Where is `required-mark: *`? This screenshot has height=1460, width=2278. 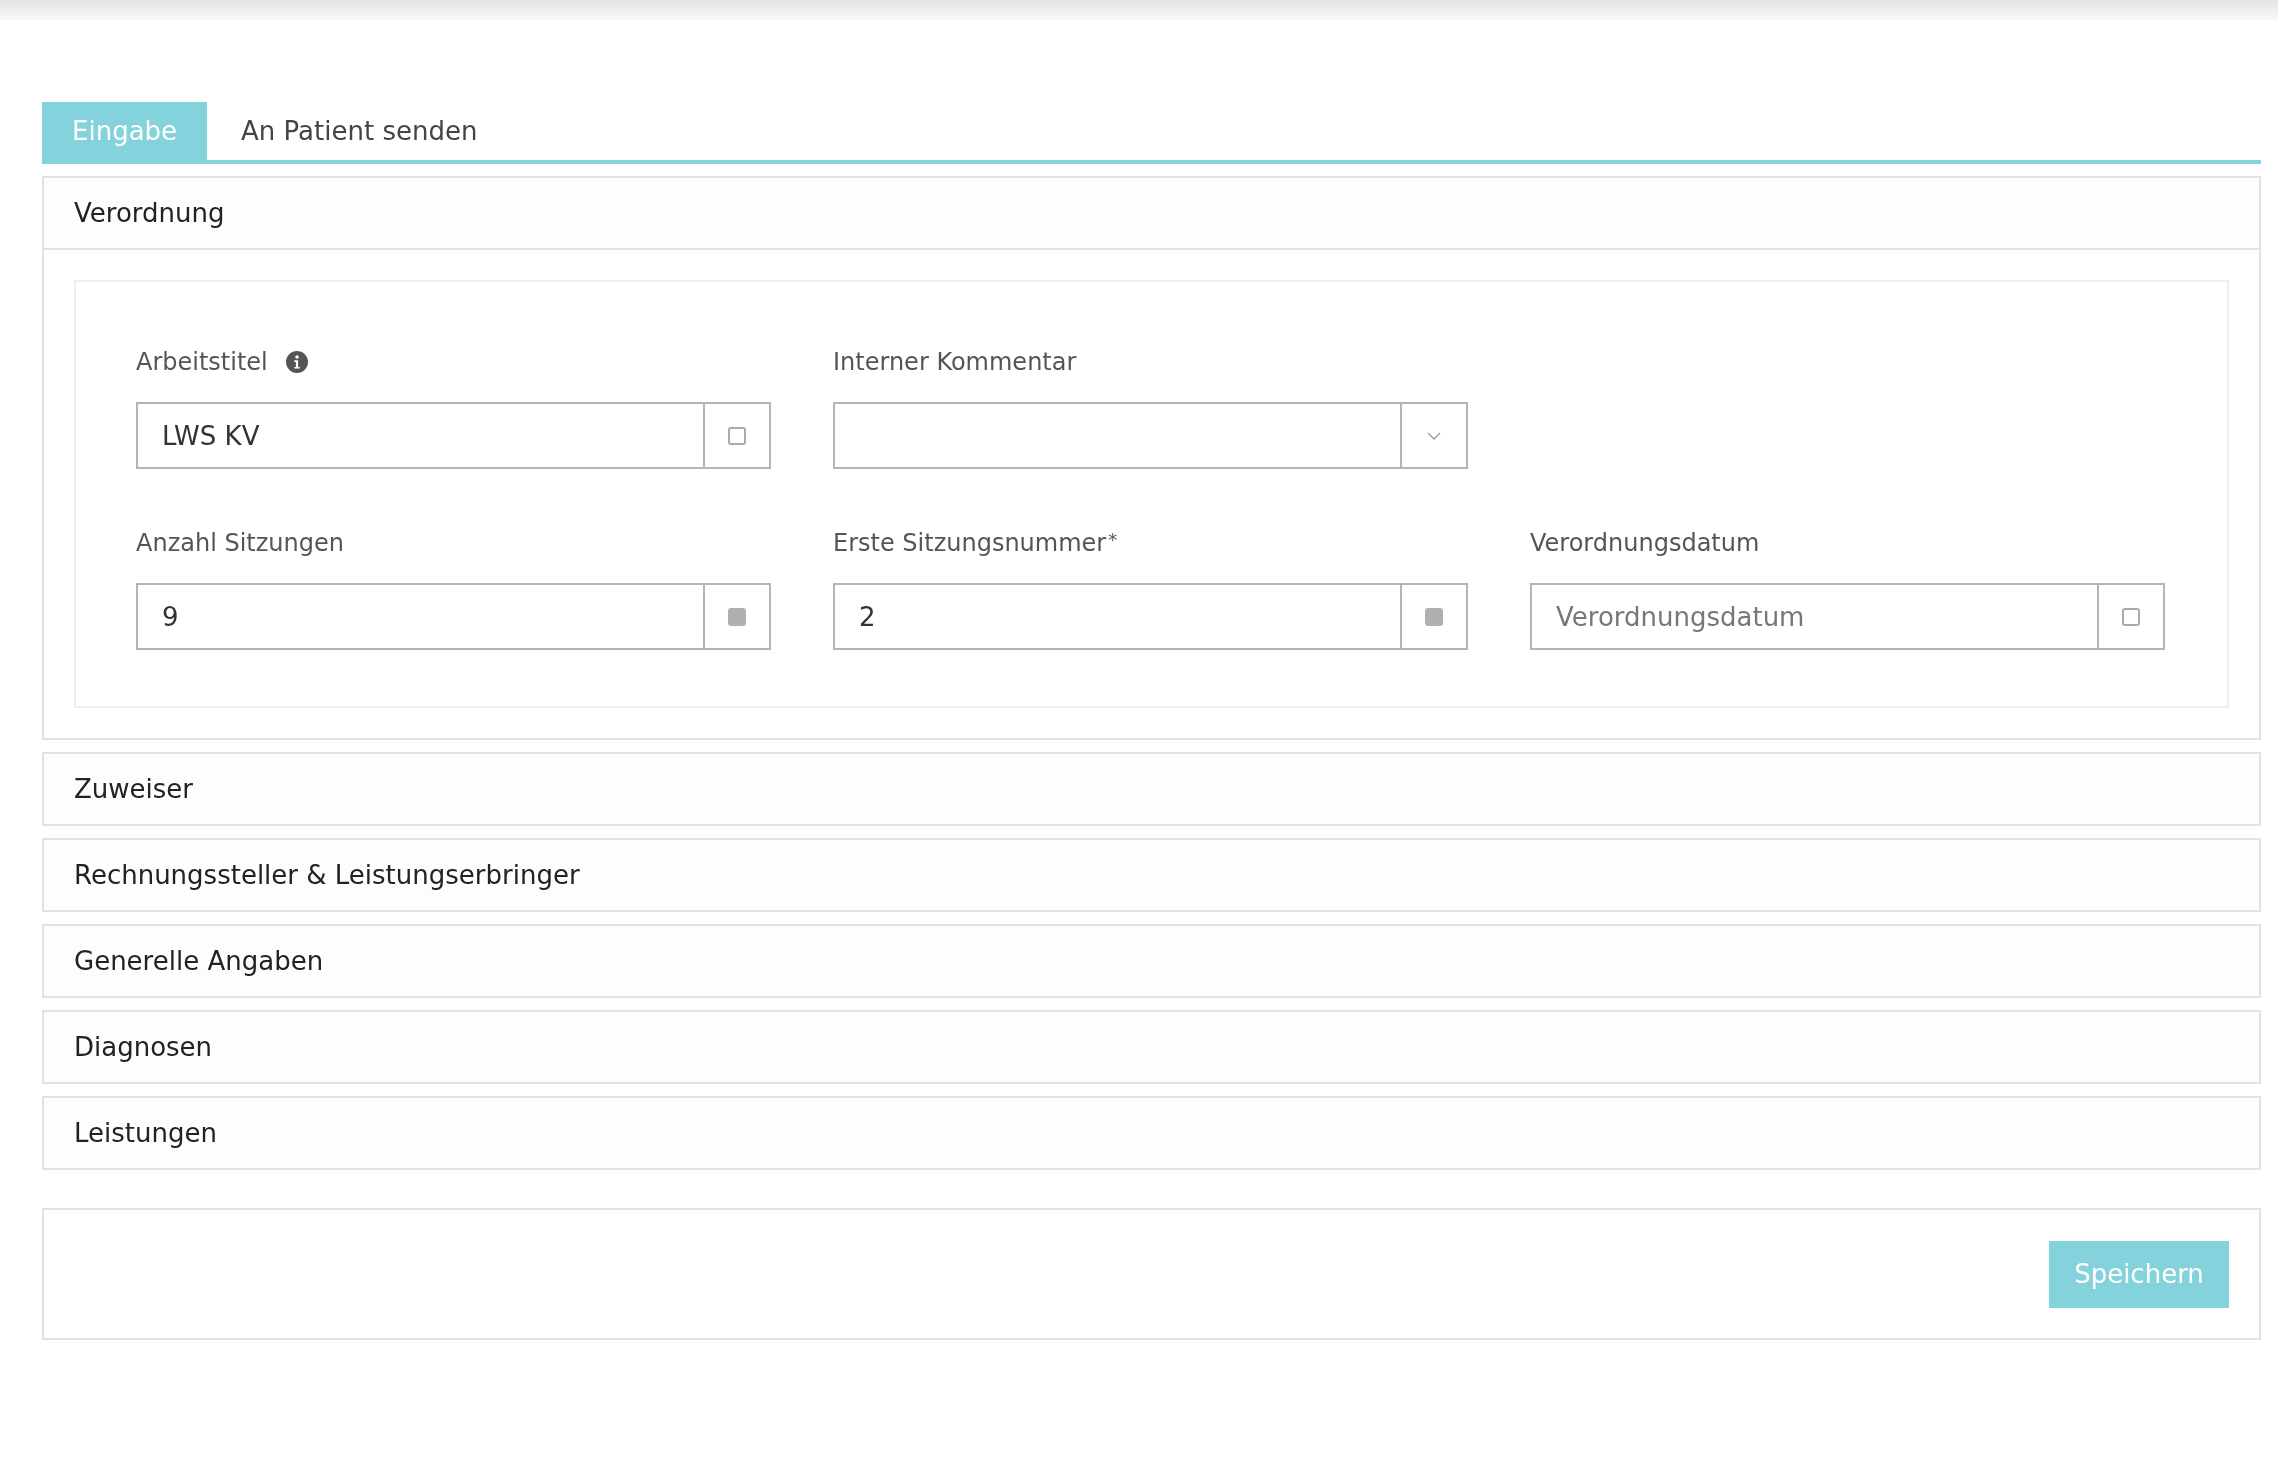 required-mark: * is located at coordinates (1113, 539).